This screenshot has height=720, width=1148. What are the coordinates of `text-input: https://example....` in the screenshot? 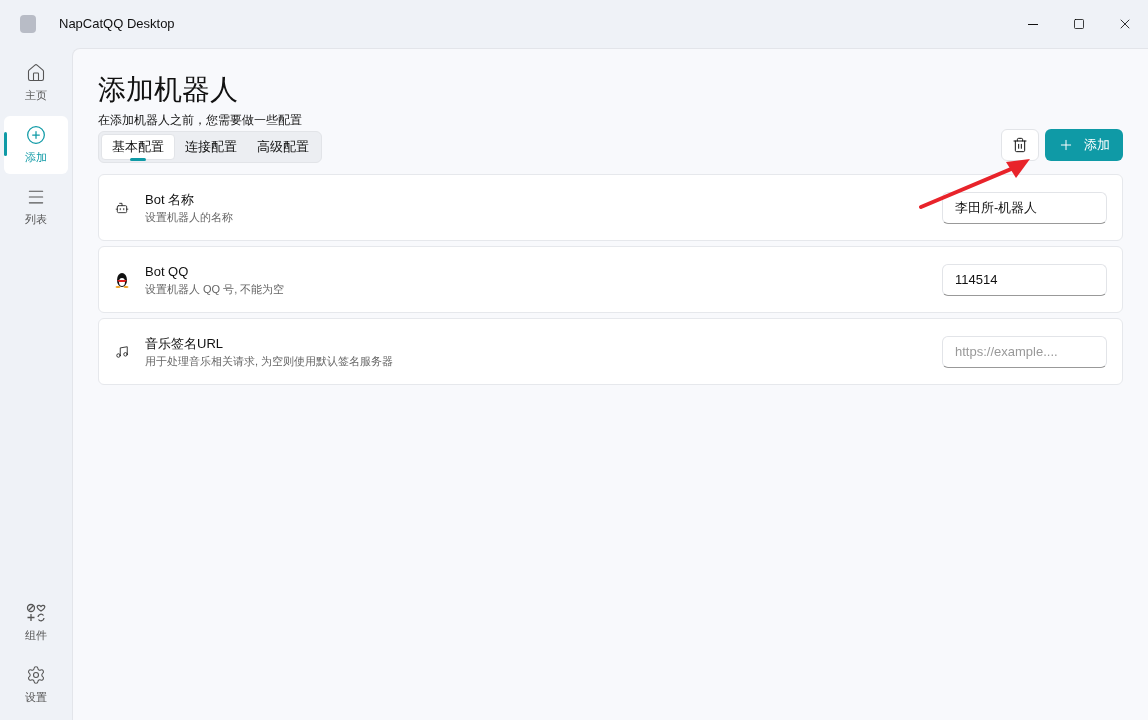 It's located at (1024, 351).